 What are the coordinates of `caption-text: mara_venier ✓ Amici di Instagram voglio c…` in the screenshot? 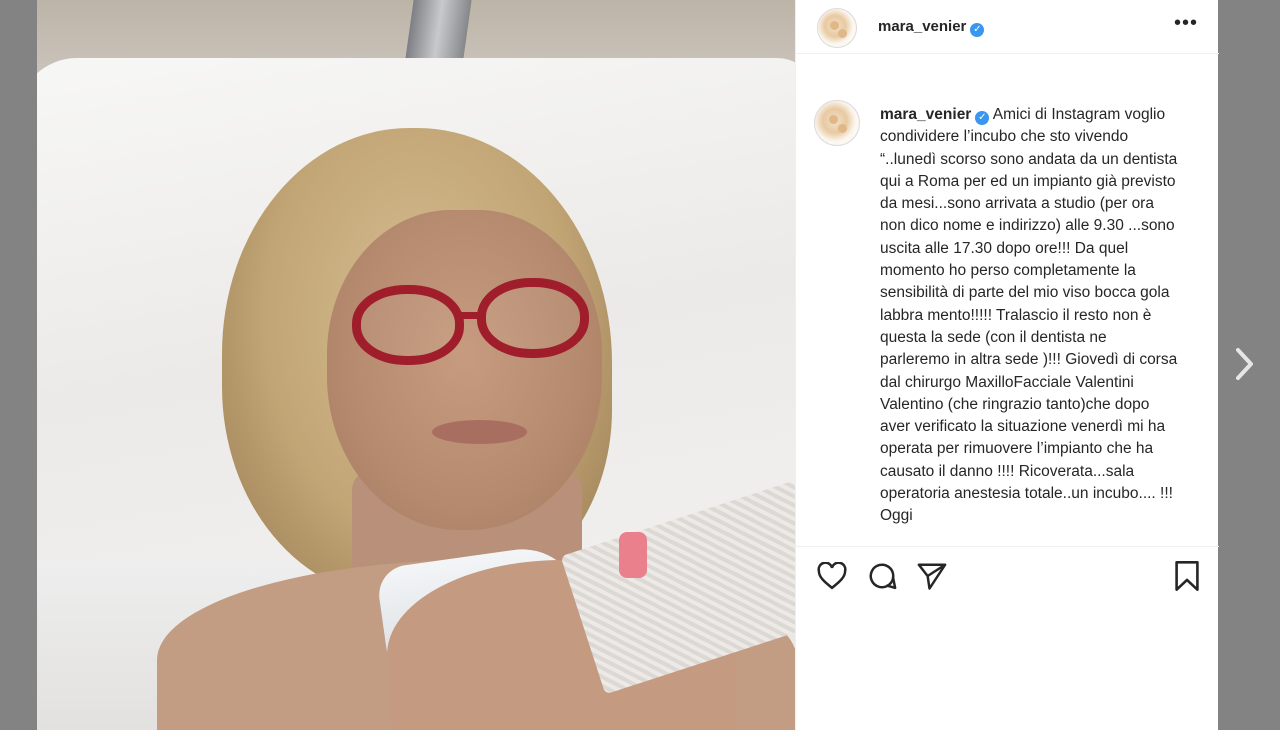 It's located at (1030, 316).